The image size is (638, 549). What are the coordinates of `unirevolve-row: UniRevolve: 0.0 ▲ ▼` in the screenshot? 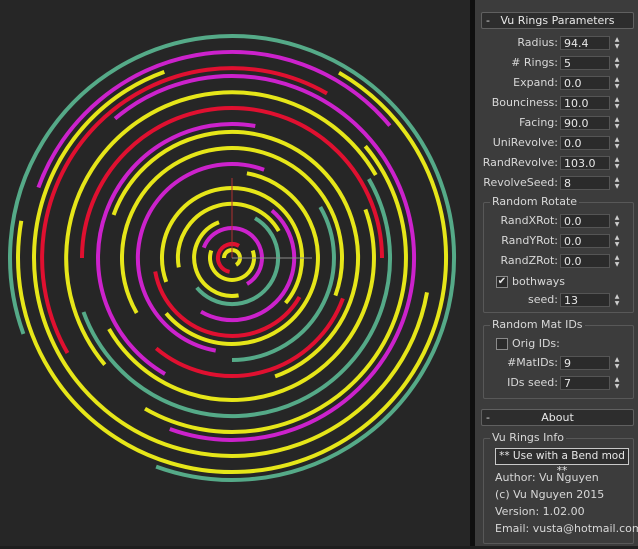 It's located at (556, 143).